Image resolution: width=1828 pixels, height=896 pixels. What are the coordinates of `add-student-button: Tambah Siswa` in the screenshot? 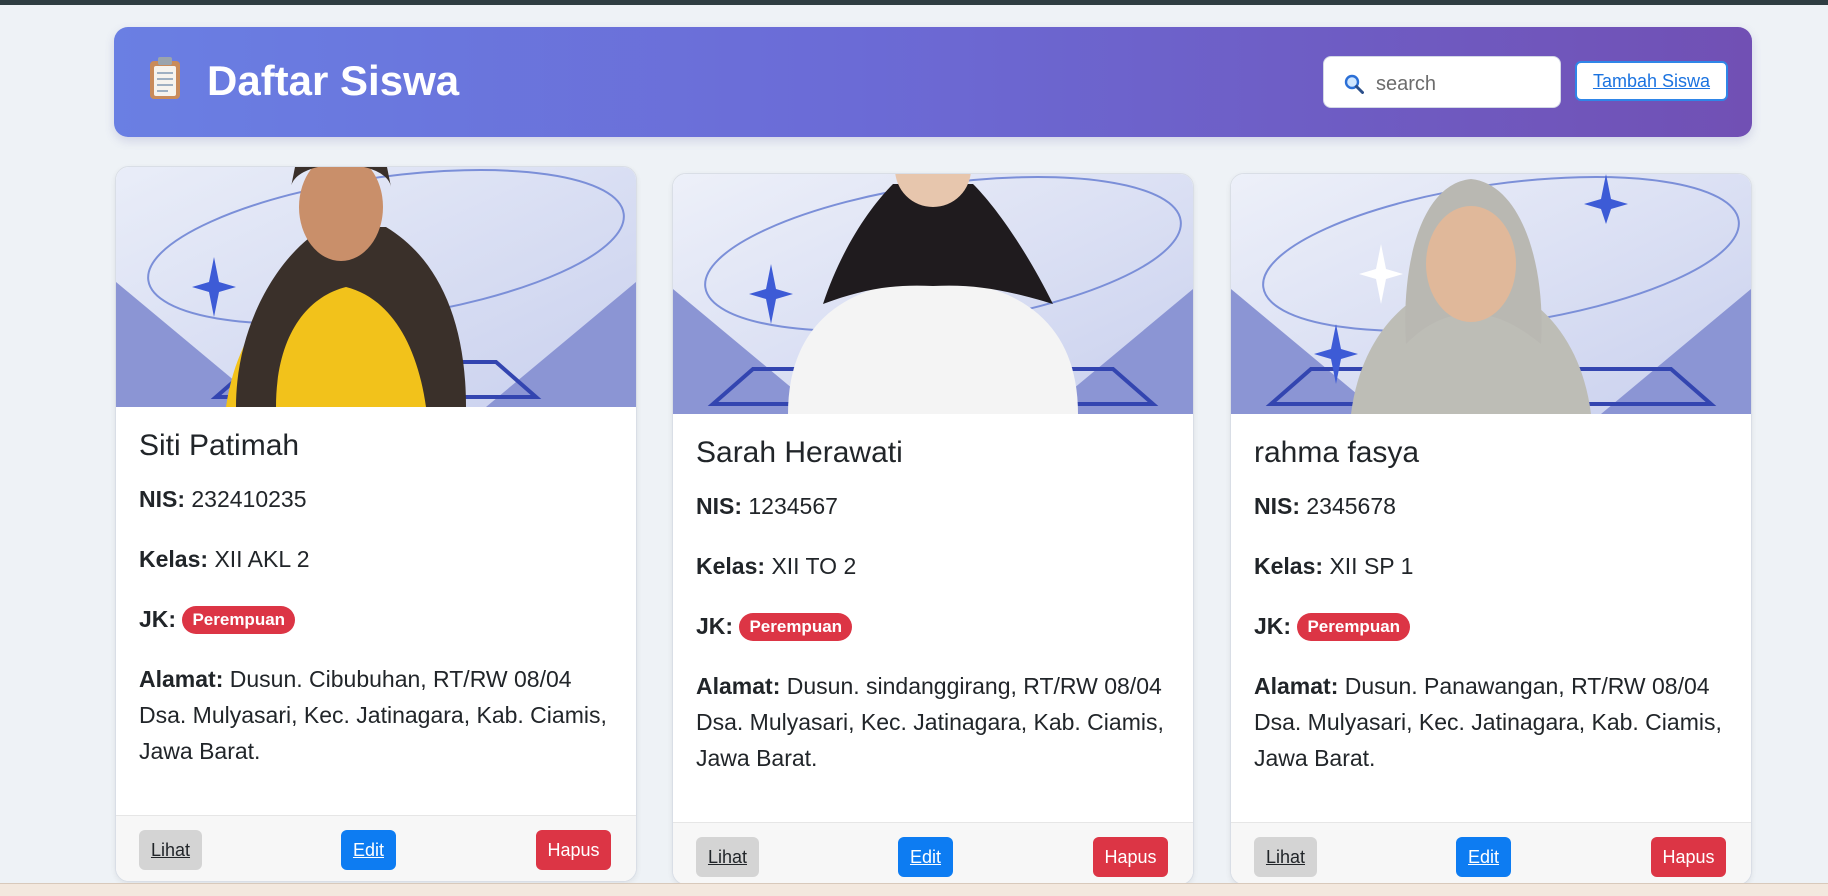 It's located at (1651, 81).